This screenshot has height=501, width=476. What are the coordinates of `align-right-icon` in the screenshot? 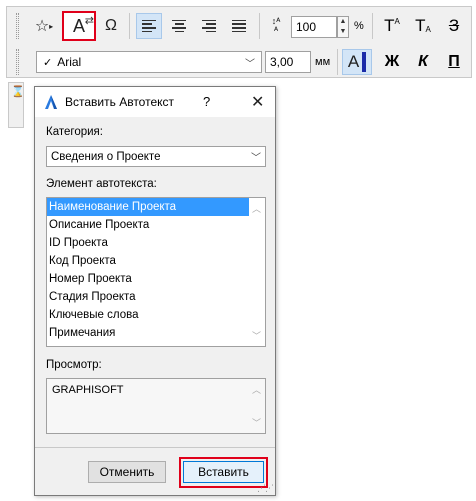 It's located at (209, 26).